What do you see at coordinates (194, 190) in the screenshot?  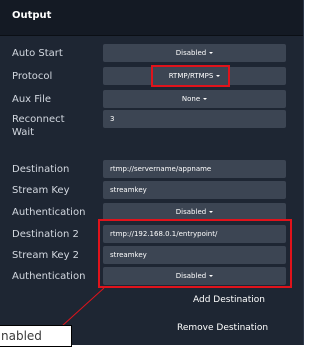 I see `stream-key-input: streamkey` at bounding box center [194, 190].